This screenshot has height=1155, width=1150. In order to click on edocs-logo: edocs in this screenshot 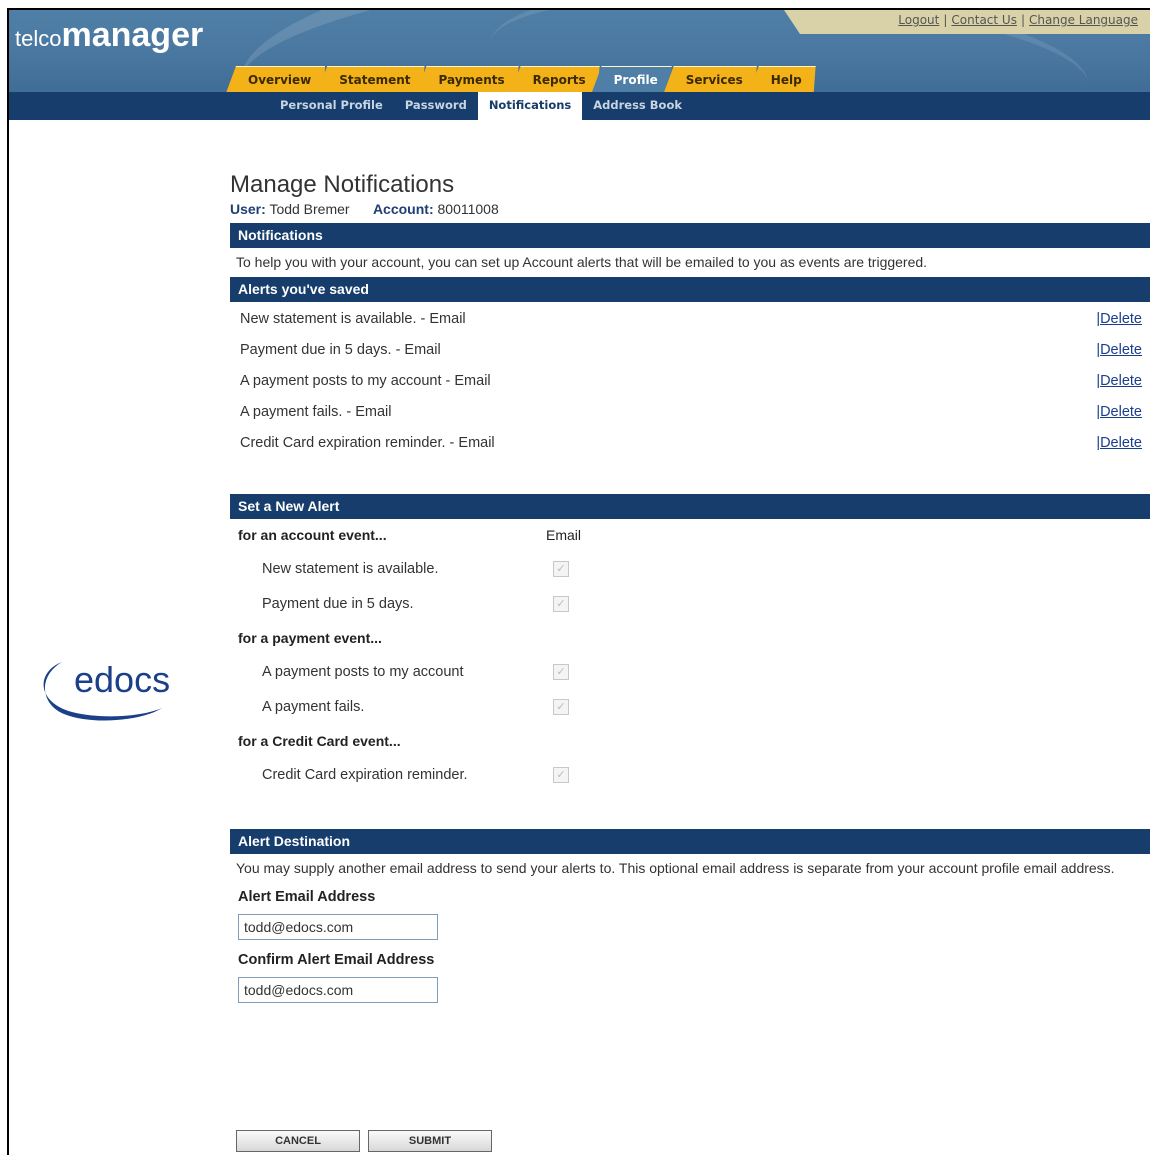, I will do `click(106, 690)`.